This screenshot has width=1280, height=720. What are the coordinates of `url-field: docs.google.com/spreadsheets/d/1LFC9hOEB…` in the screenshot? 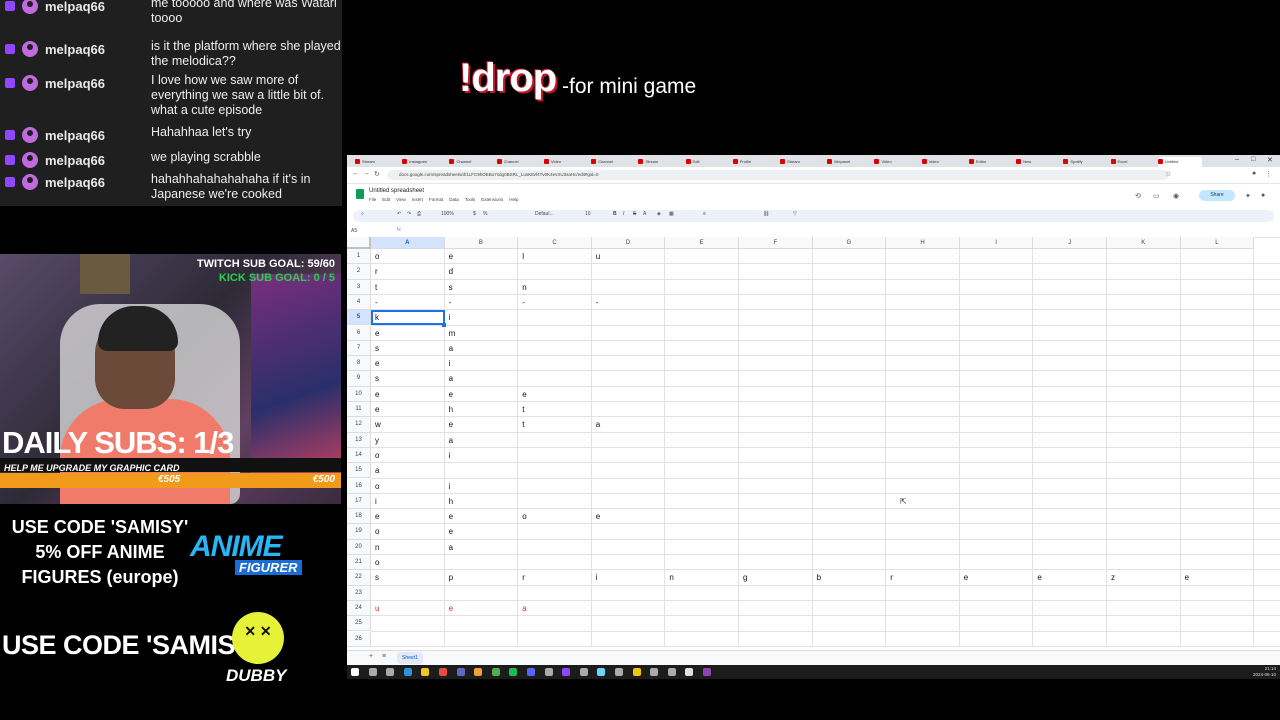 It's located at (778, 175).